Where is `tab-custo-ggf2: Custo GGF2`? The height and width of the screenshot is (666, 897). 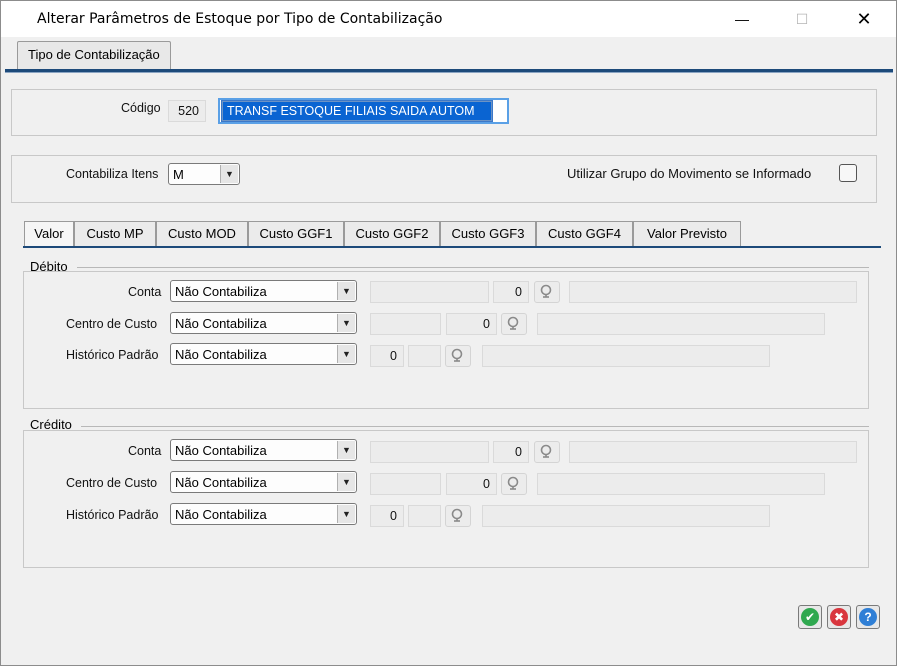
tab-custo-ggf2: Custo GGF2 is located at coordinates (392, 233).